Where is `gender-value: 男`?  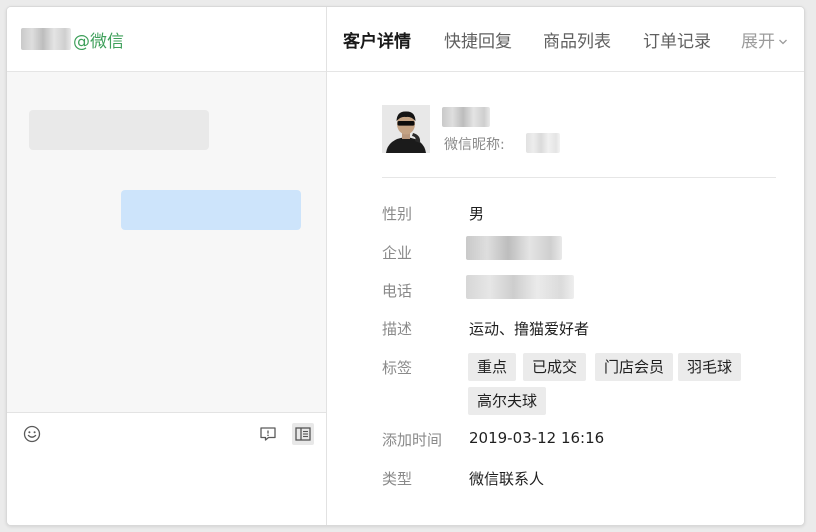 gender-value: 男 is located at coordinates (477, 214).